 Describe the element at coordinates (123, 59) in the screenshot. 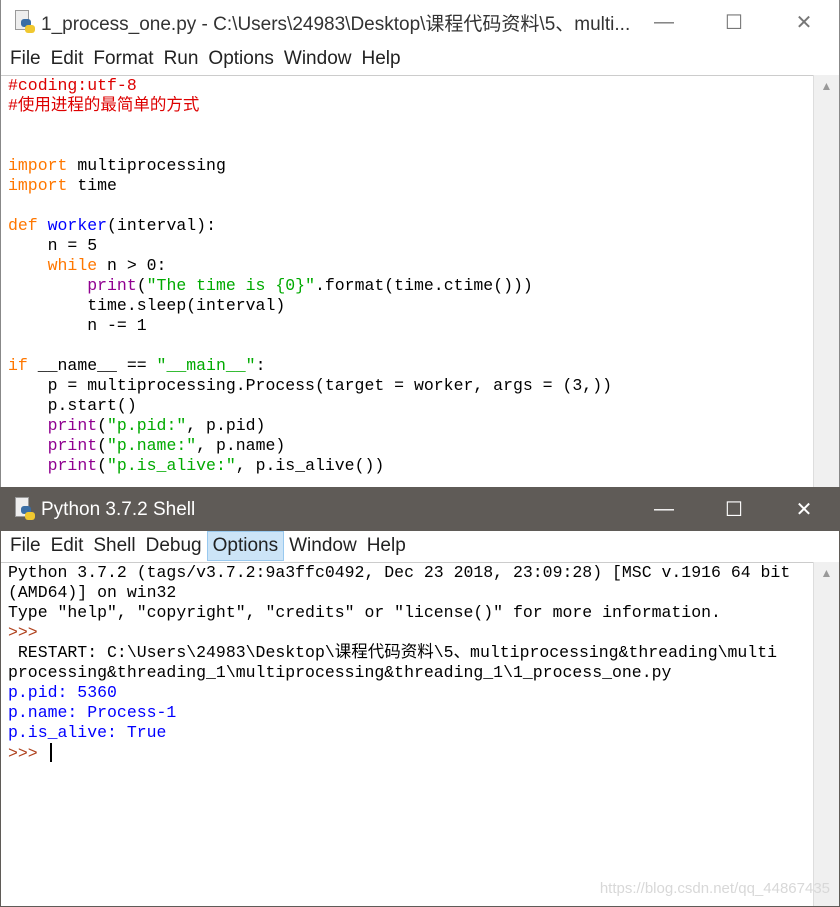

I see `menu-format: Format` at that location.